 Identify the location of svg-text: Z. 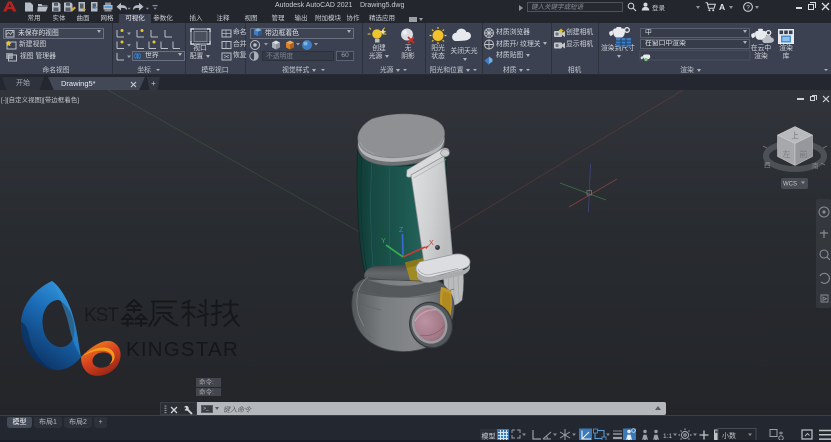
(401, 230).